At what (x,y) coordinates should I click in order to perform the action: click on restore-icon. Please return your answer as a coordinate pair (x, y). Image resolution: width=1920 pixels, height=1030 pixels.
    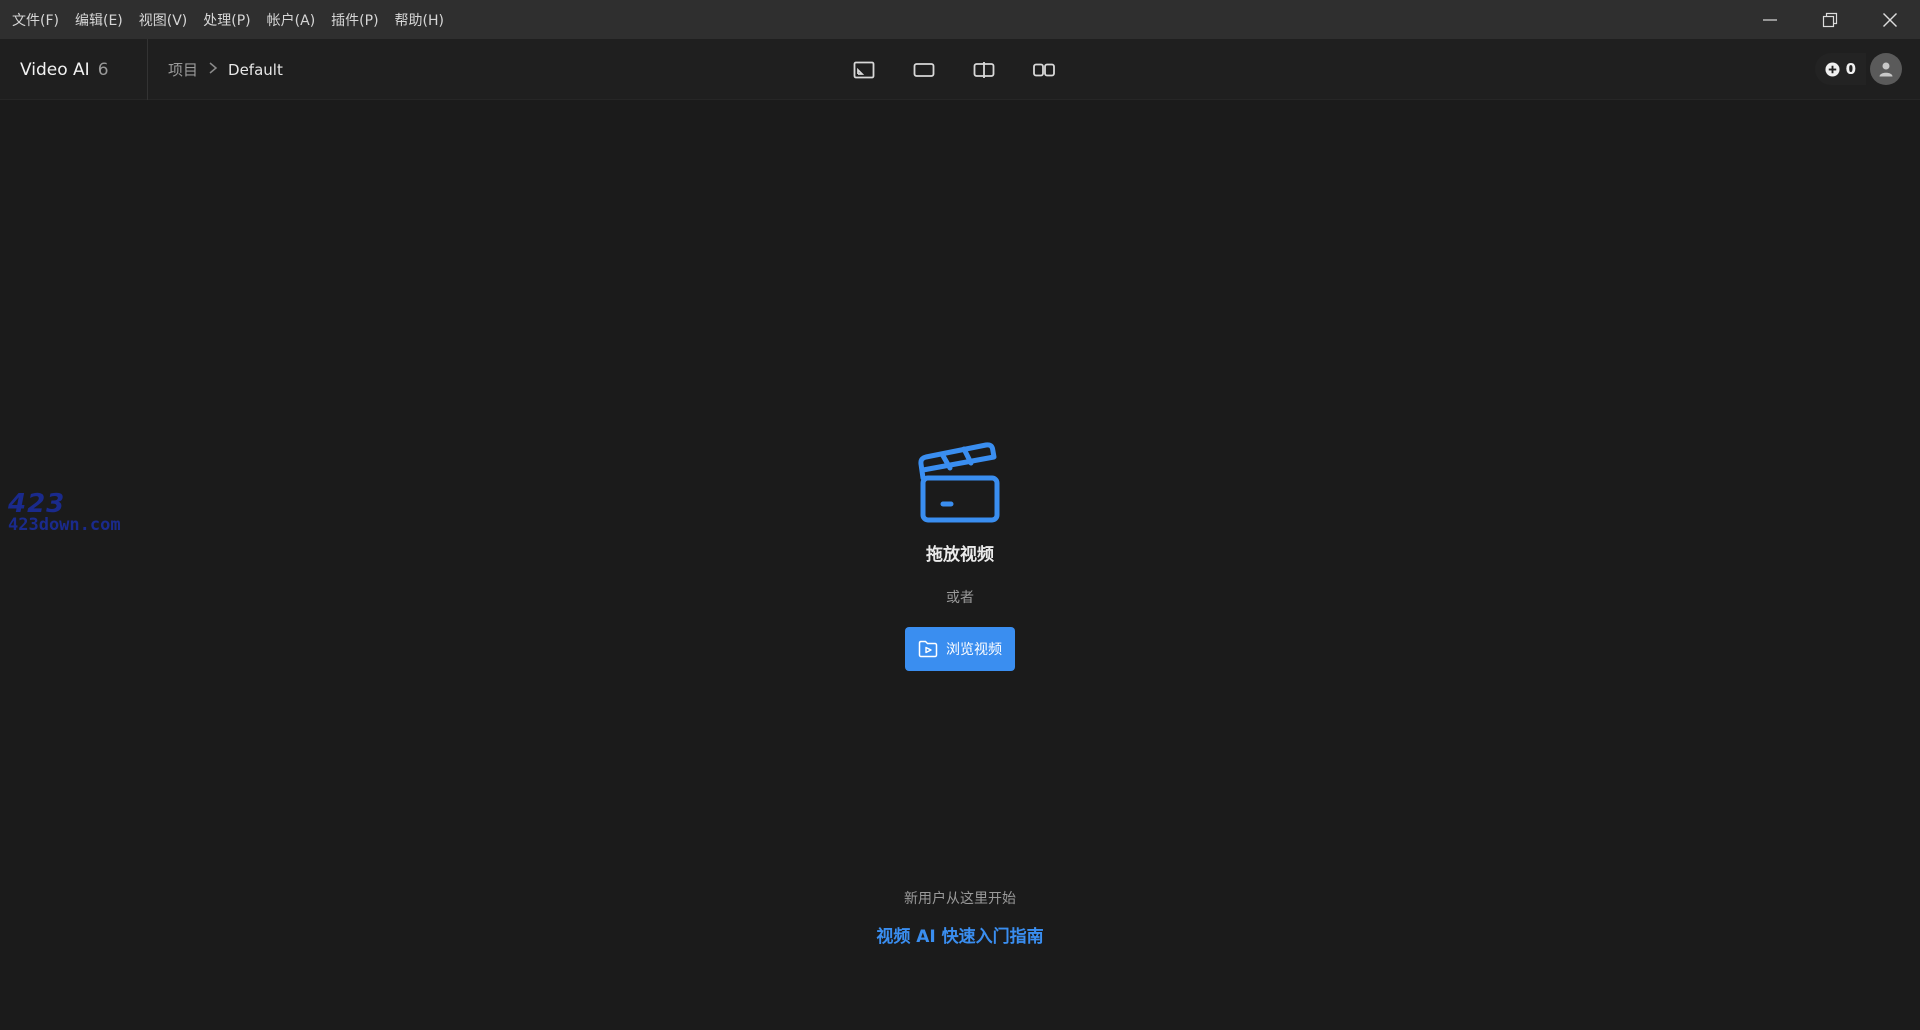
    Looking at the image, I should click on (1830, 19).